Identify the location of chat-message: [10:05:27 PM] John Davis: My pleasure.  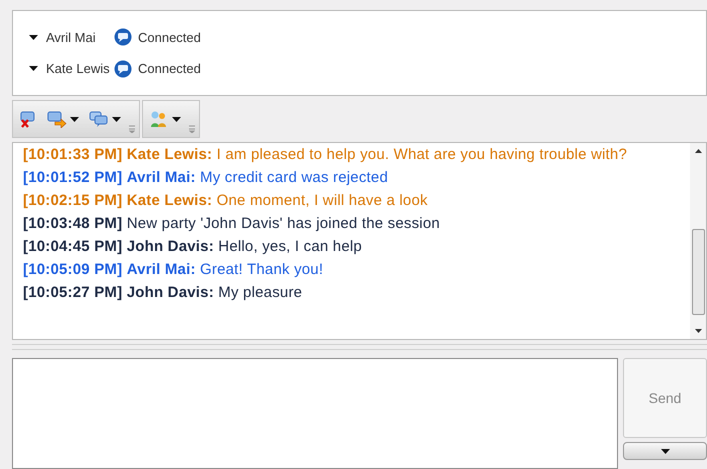
(163, 293).